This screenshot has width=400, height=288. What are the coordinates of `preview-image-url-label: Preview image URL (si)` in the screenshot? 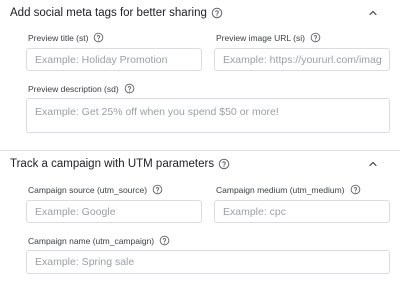 It's located at (268, 37).